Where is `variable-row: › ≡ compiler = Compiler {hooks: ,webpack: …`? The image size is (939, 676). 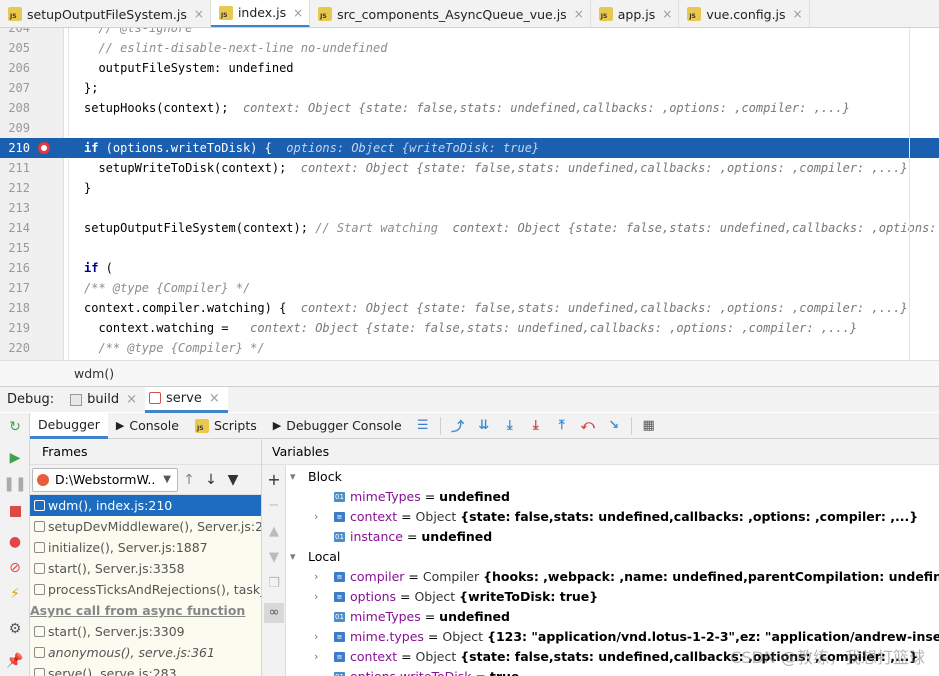
variable-row: › ≡ compiler = Compiler {hooks: ,webpack: … is located at coordinates (612, 577).